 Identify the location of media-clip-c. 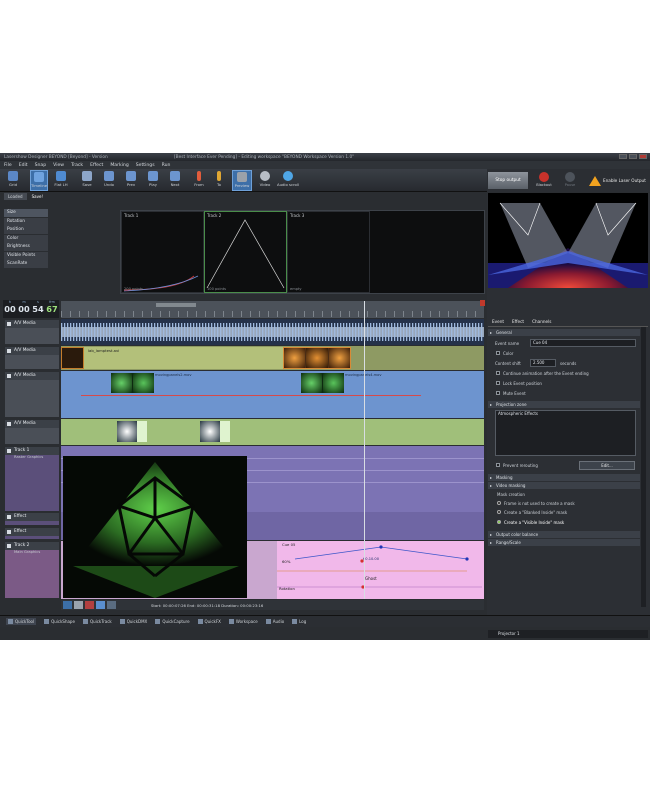
(132, 431).